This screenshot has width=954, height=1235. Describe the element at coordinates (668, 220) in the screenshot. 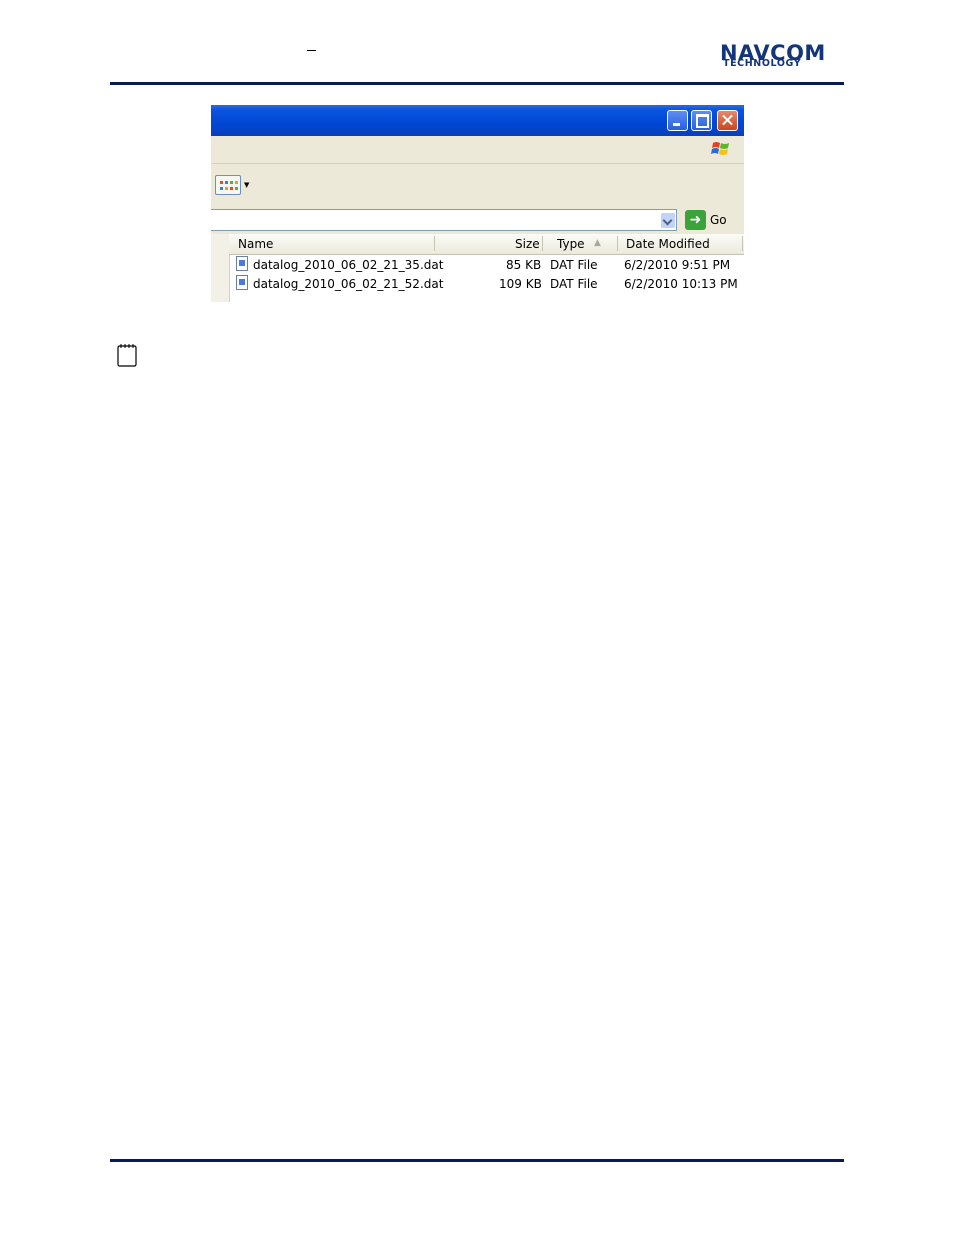

I see `address-dropdown-icon` at that location.